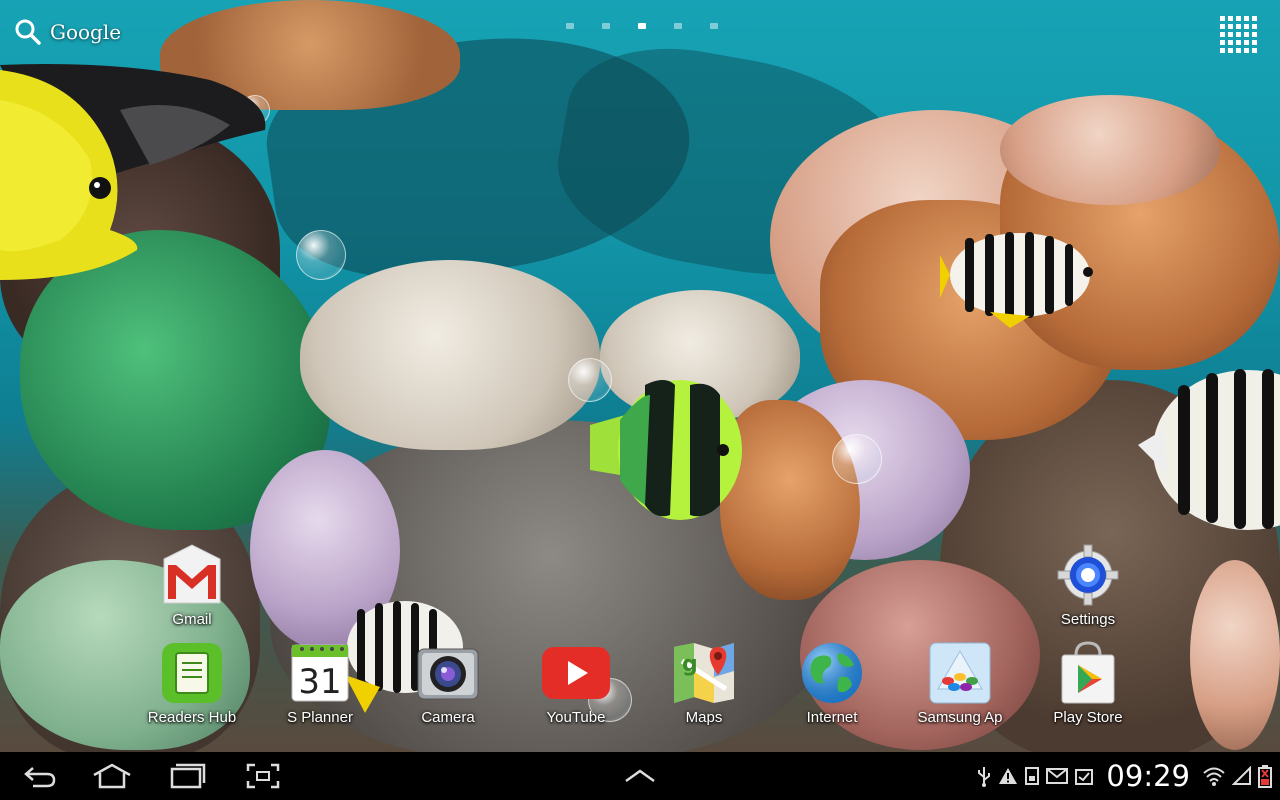 Image resolution: width=1280 pixels, height=800 pixels. Describe the element at coordinates (576, 717) in the screenshot. I see `app-label: YouTube` at that location.